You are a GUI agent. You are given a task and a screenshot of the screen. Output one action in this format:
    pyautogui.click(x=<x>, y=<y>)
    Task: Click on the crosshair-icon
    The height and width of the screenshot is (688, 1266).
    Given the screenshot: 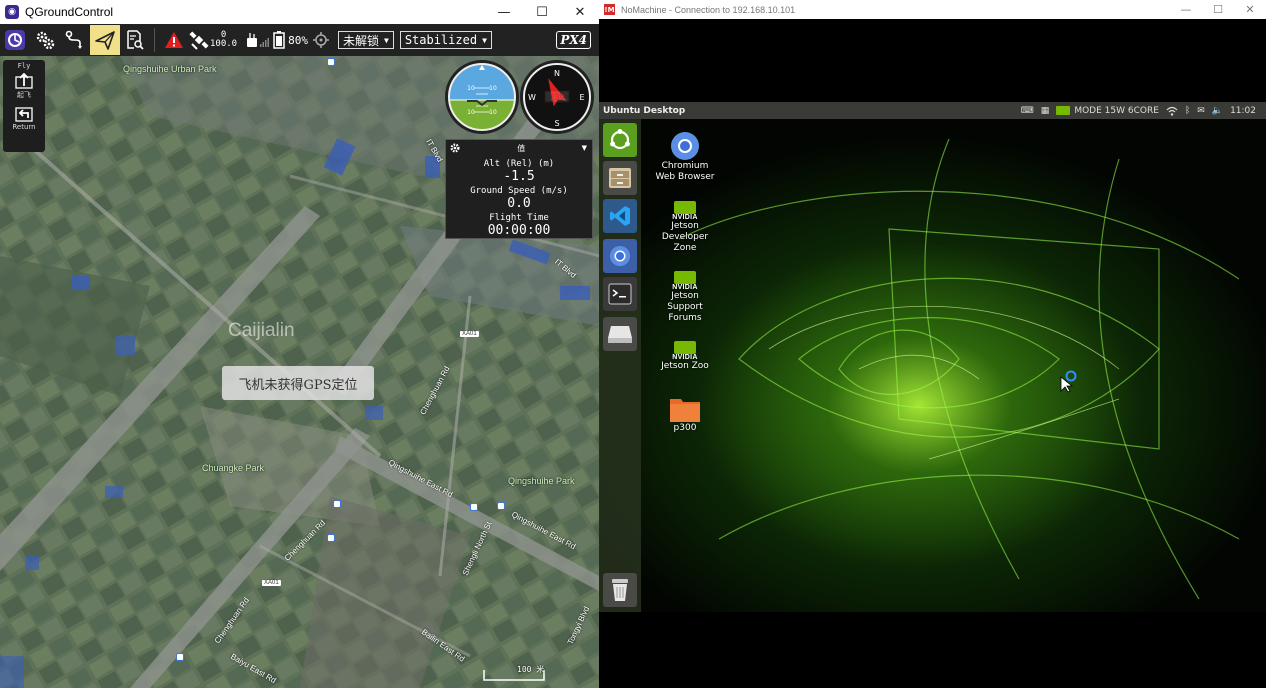 What is the action you would take?
    pyautogui.click(x=320, y=40)
    